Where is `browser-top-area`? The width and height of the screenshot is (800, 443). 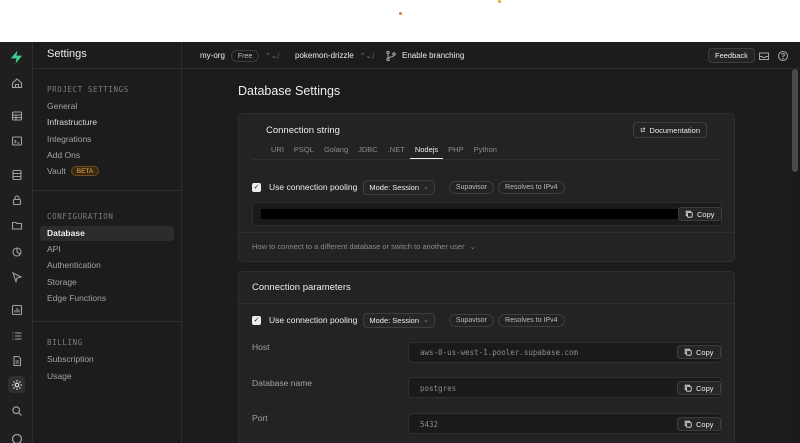
browser-top-area is located at coordinates (400, 21).